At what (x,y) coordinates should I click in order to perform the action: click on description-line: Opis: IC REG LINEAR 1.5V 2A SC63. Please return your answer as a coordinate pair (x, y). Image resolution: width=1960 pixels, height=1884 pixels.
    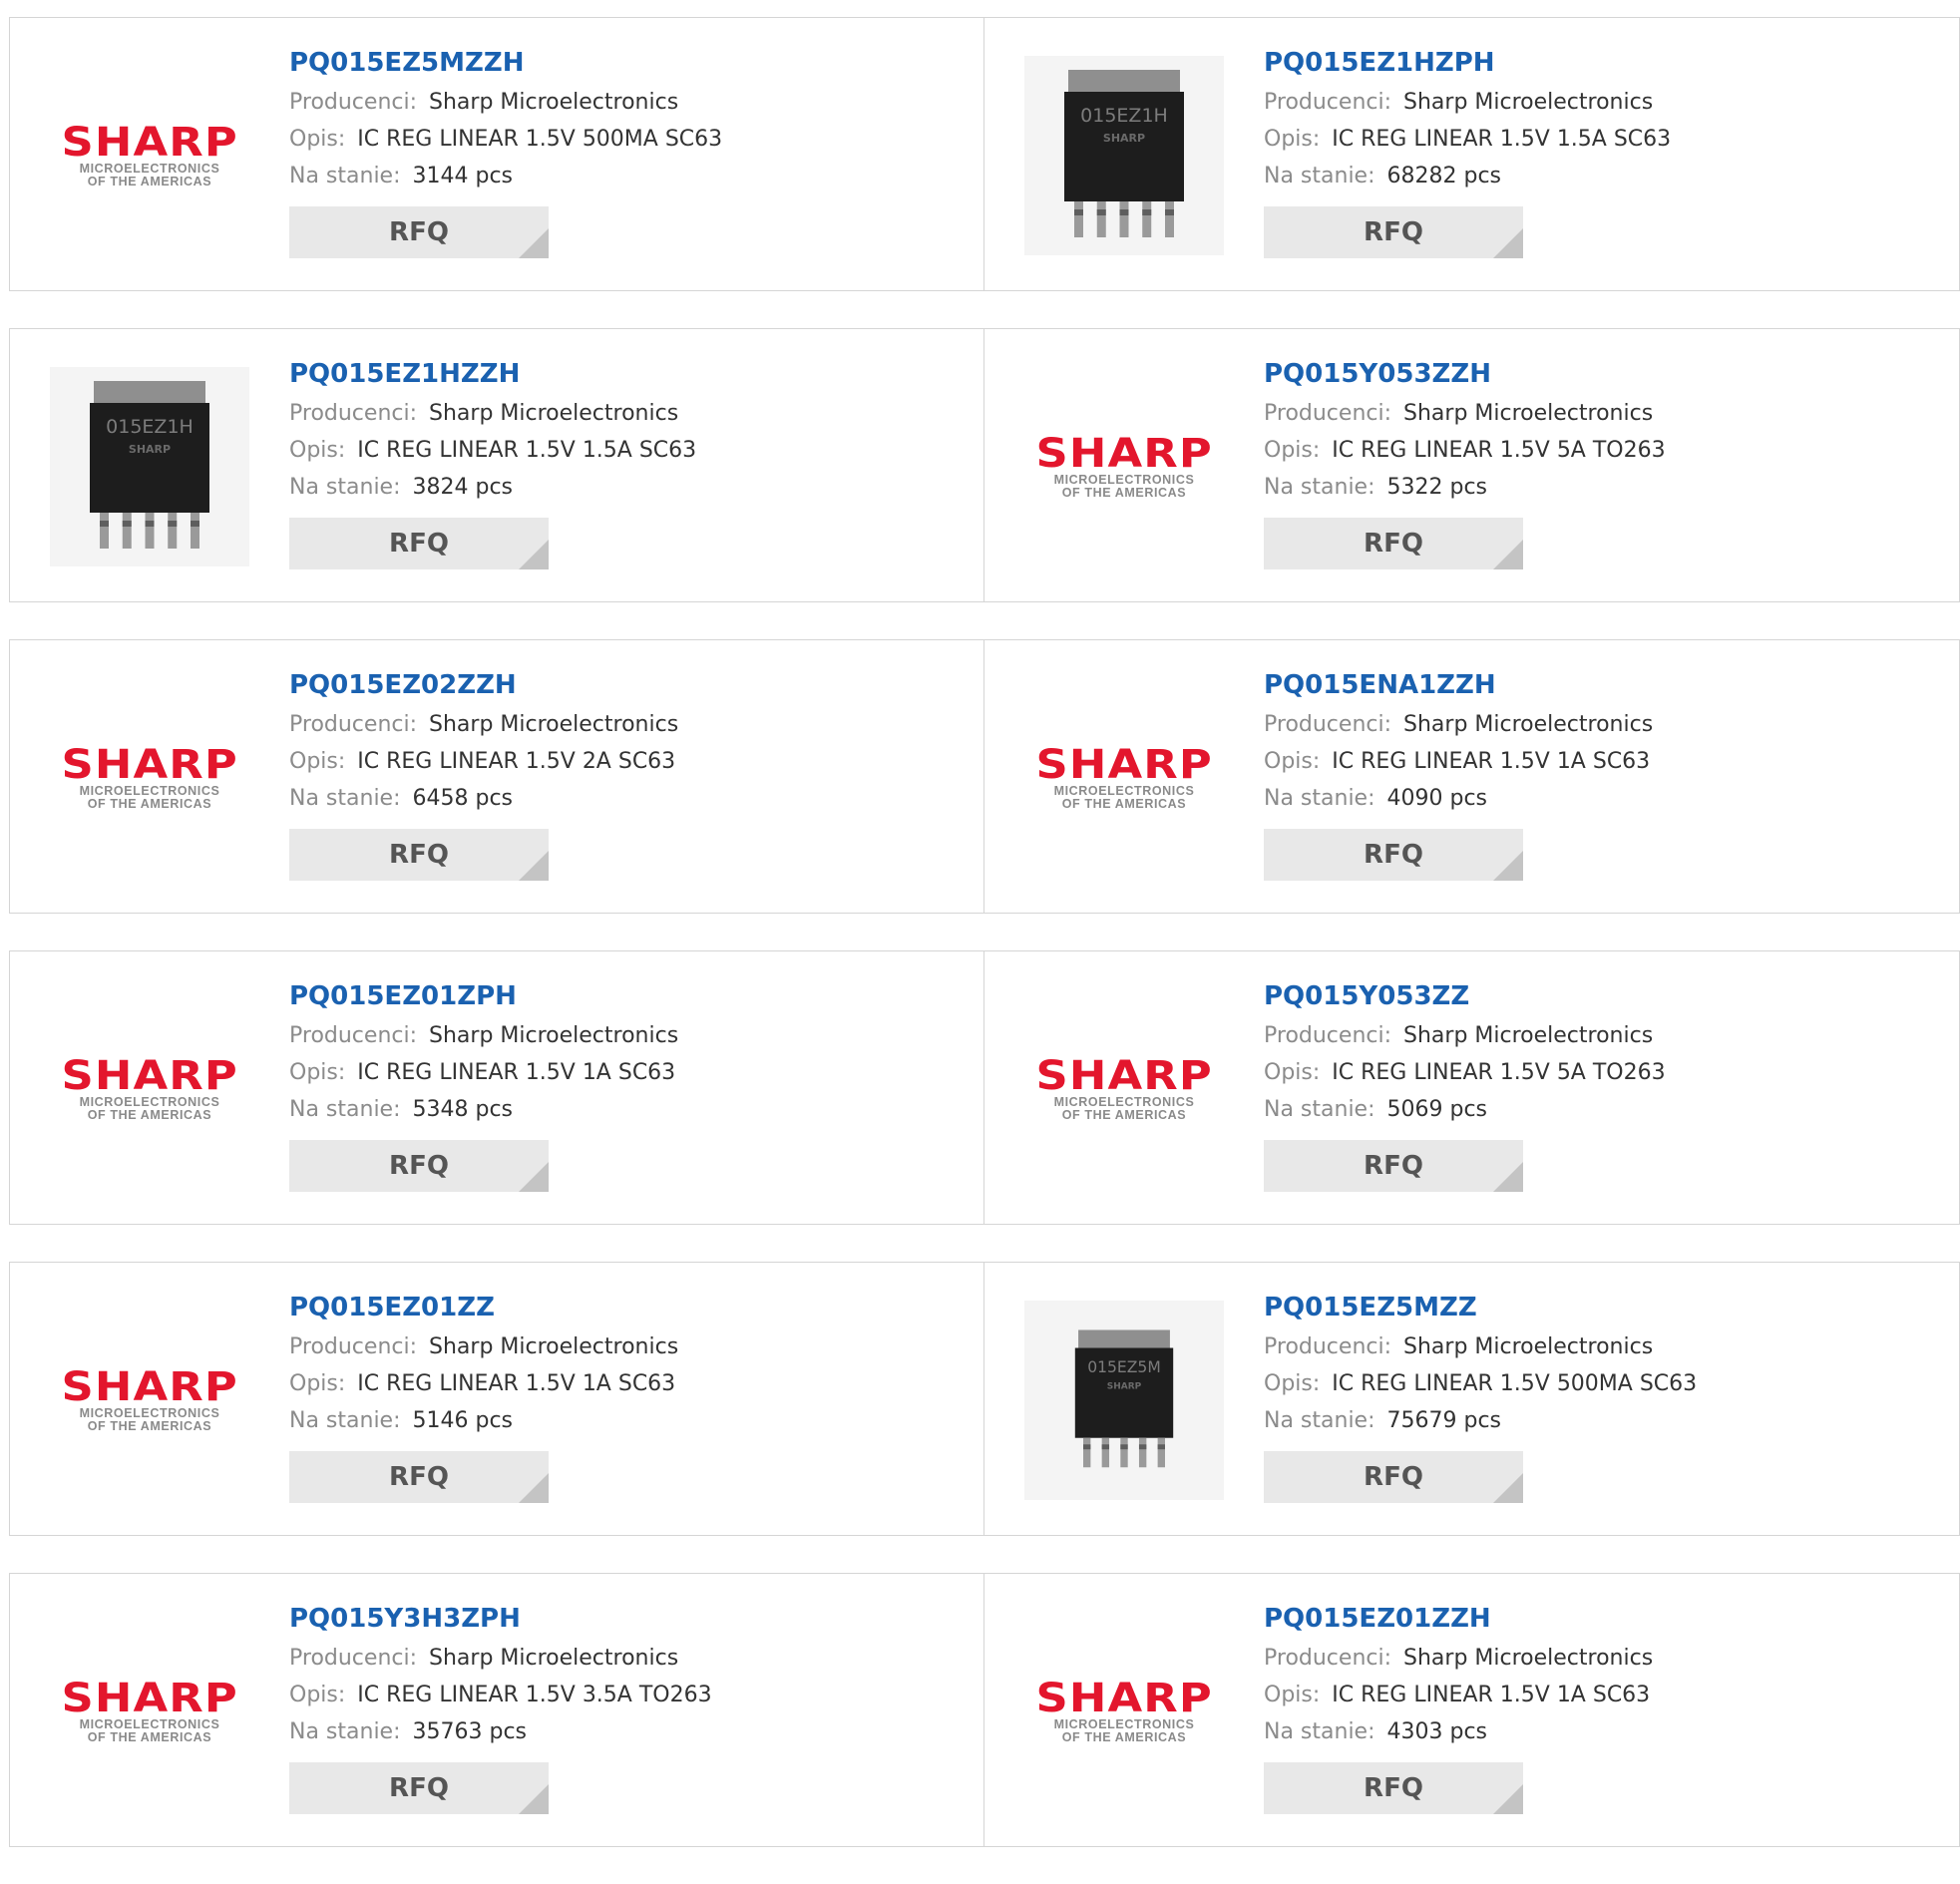
    Looking at the image, I should click on (484, 761).